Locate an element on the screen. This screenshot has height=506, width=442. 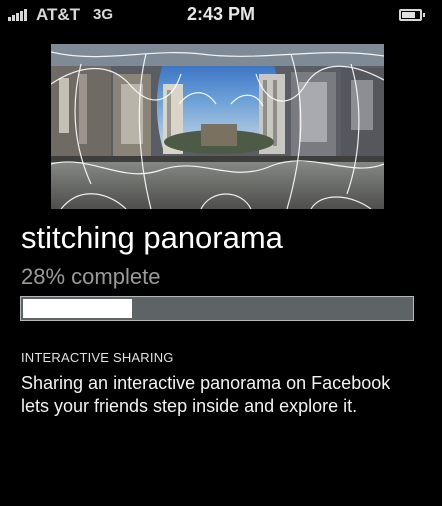
progress-label: 28% complete is located at coordinates (90, 277).